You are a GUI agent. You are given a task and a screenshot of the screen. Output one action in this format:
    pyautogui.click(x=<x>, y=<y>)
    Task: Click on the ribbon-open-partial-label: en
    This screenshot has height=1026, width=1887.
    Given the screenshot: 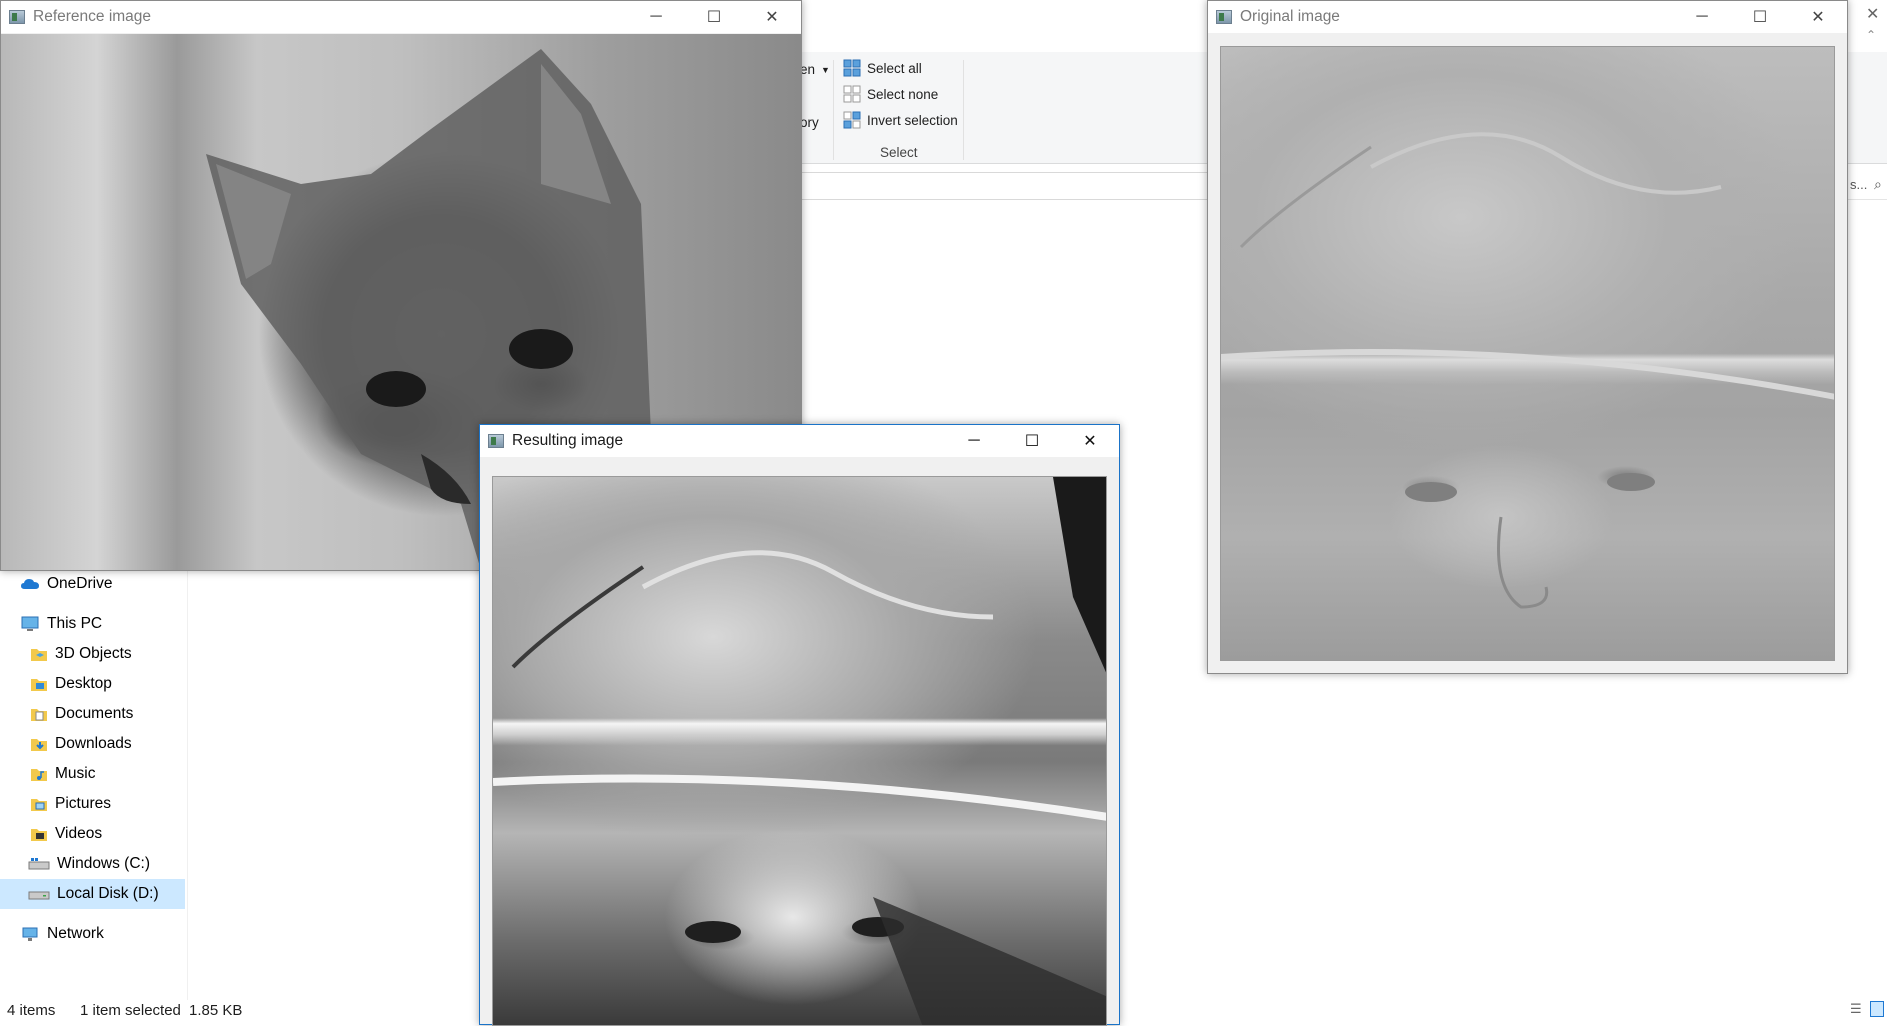 What is the action you would take?
    pyautogui.click(x=808, y=69)
    